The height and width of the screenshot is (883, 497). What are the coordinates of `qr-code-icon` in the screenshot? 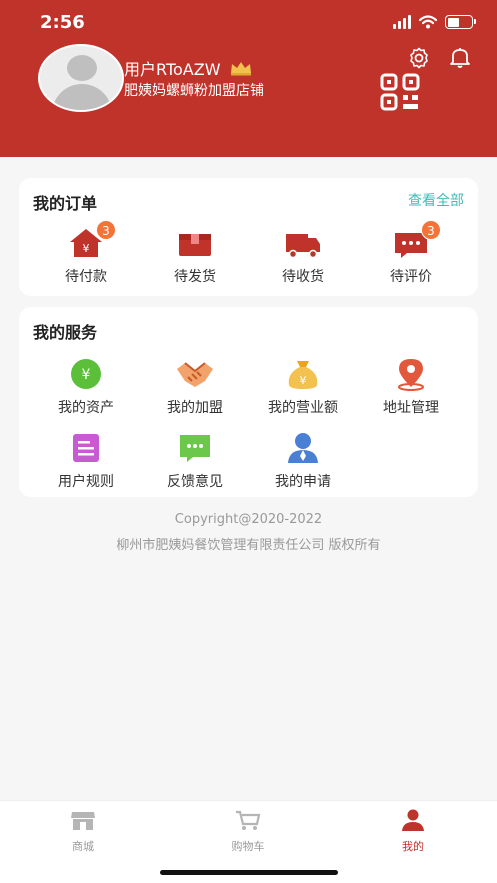 It's located at (400, 92).